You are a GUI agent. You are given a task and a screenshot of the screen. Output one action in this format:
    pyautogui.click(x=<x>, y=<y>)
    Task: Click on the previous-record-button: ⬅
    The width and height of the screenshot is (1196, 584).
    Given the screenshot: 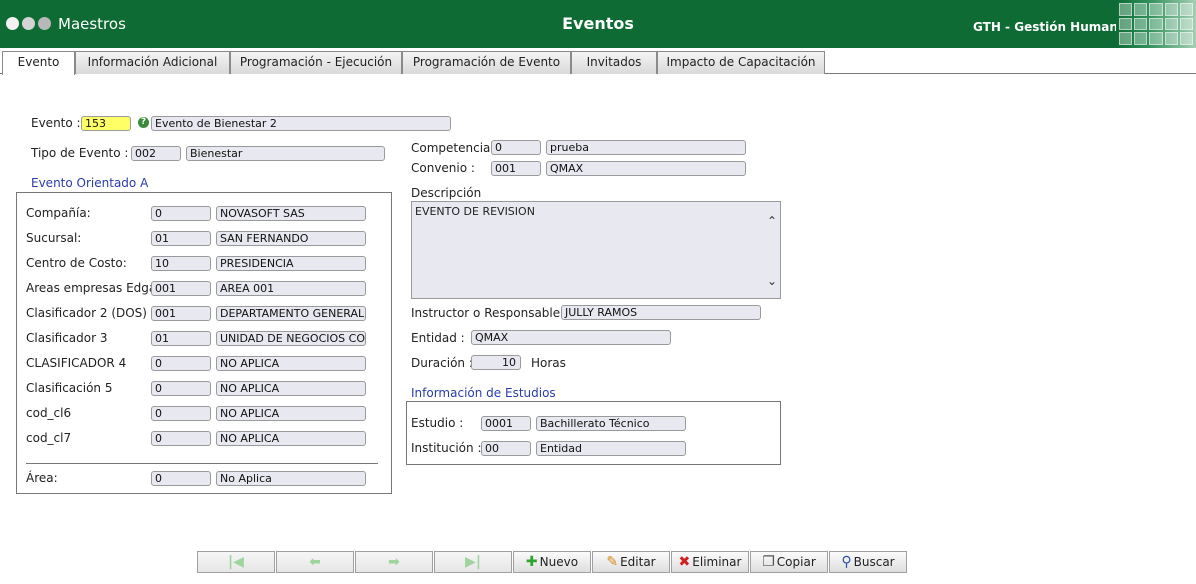 What is the action you would take?
    pyautogui.click(x=315, y=562)
    